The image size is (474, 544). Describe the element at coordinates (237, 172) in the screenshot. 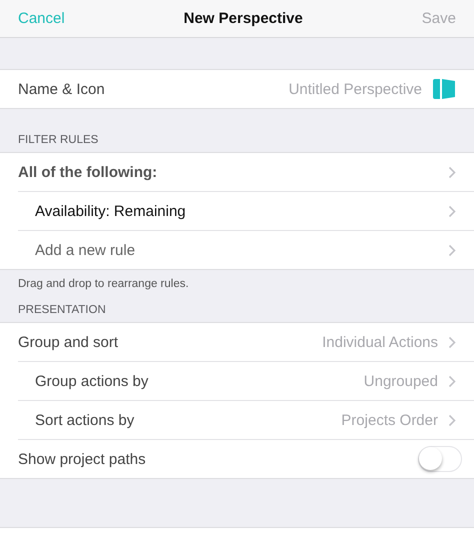

I see `table-row: All of the following:` at that location.